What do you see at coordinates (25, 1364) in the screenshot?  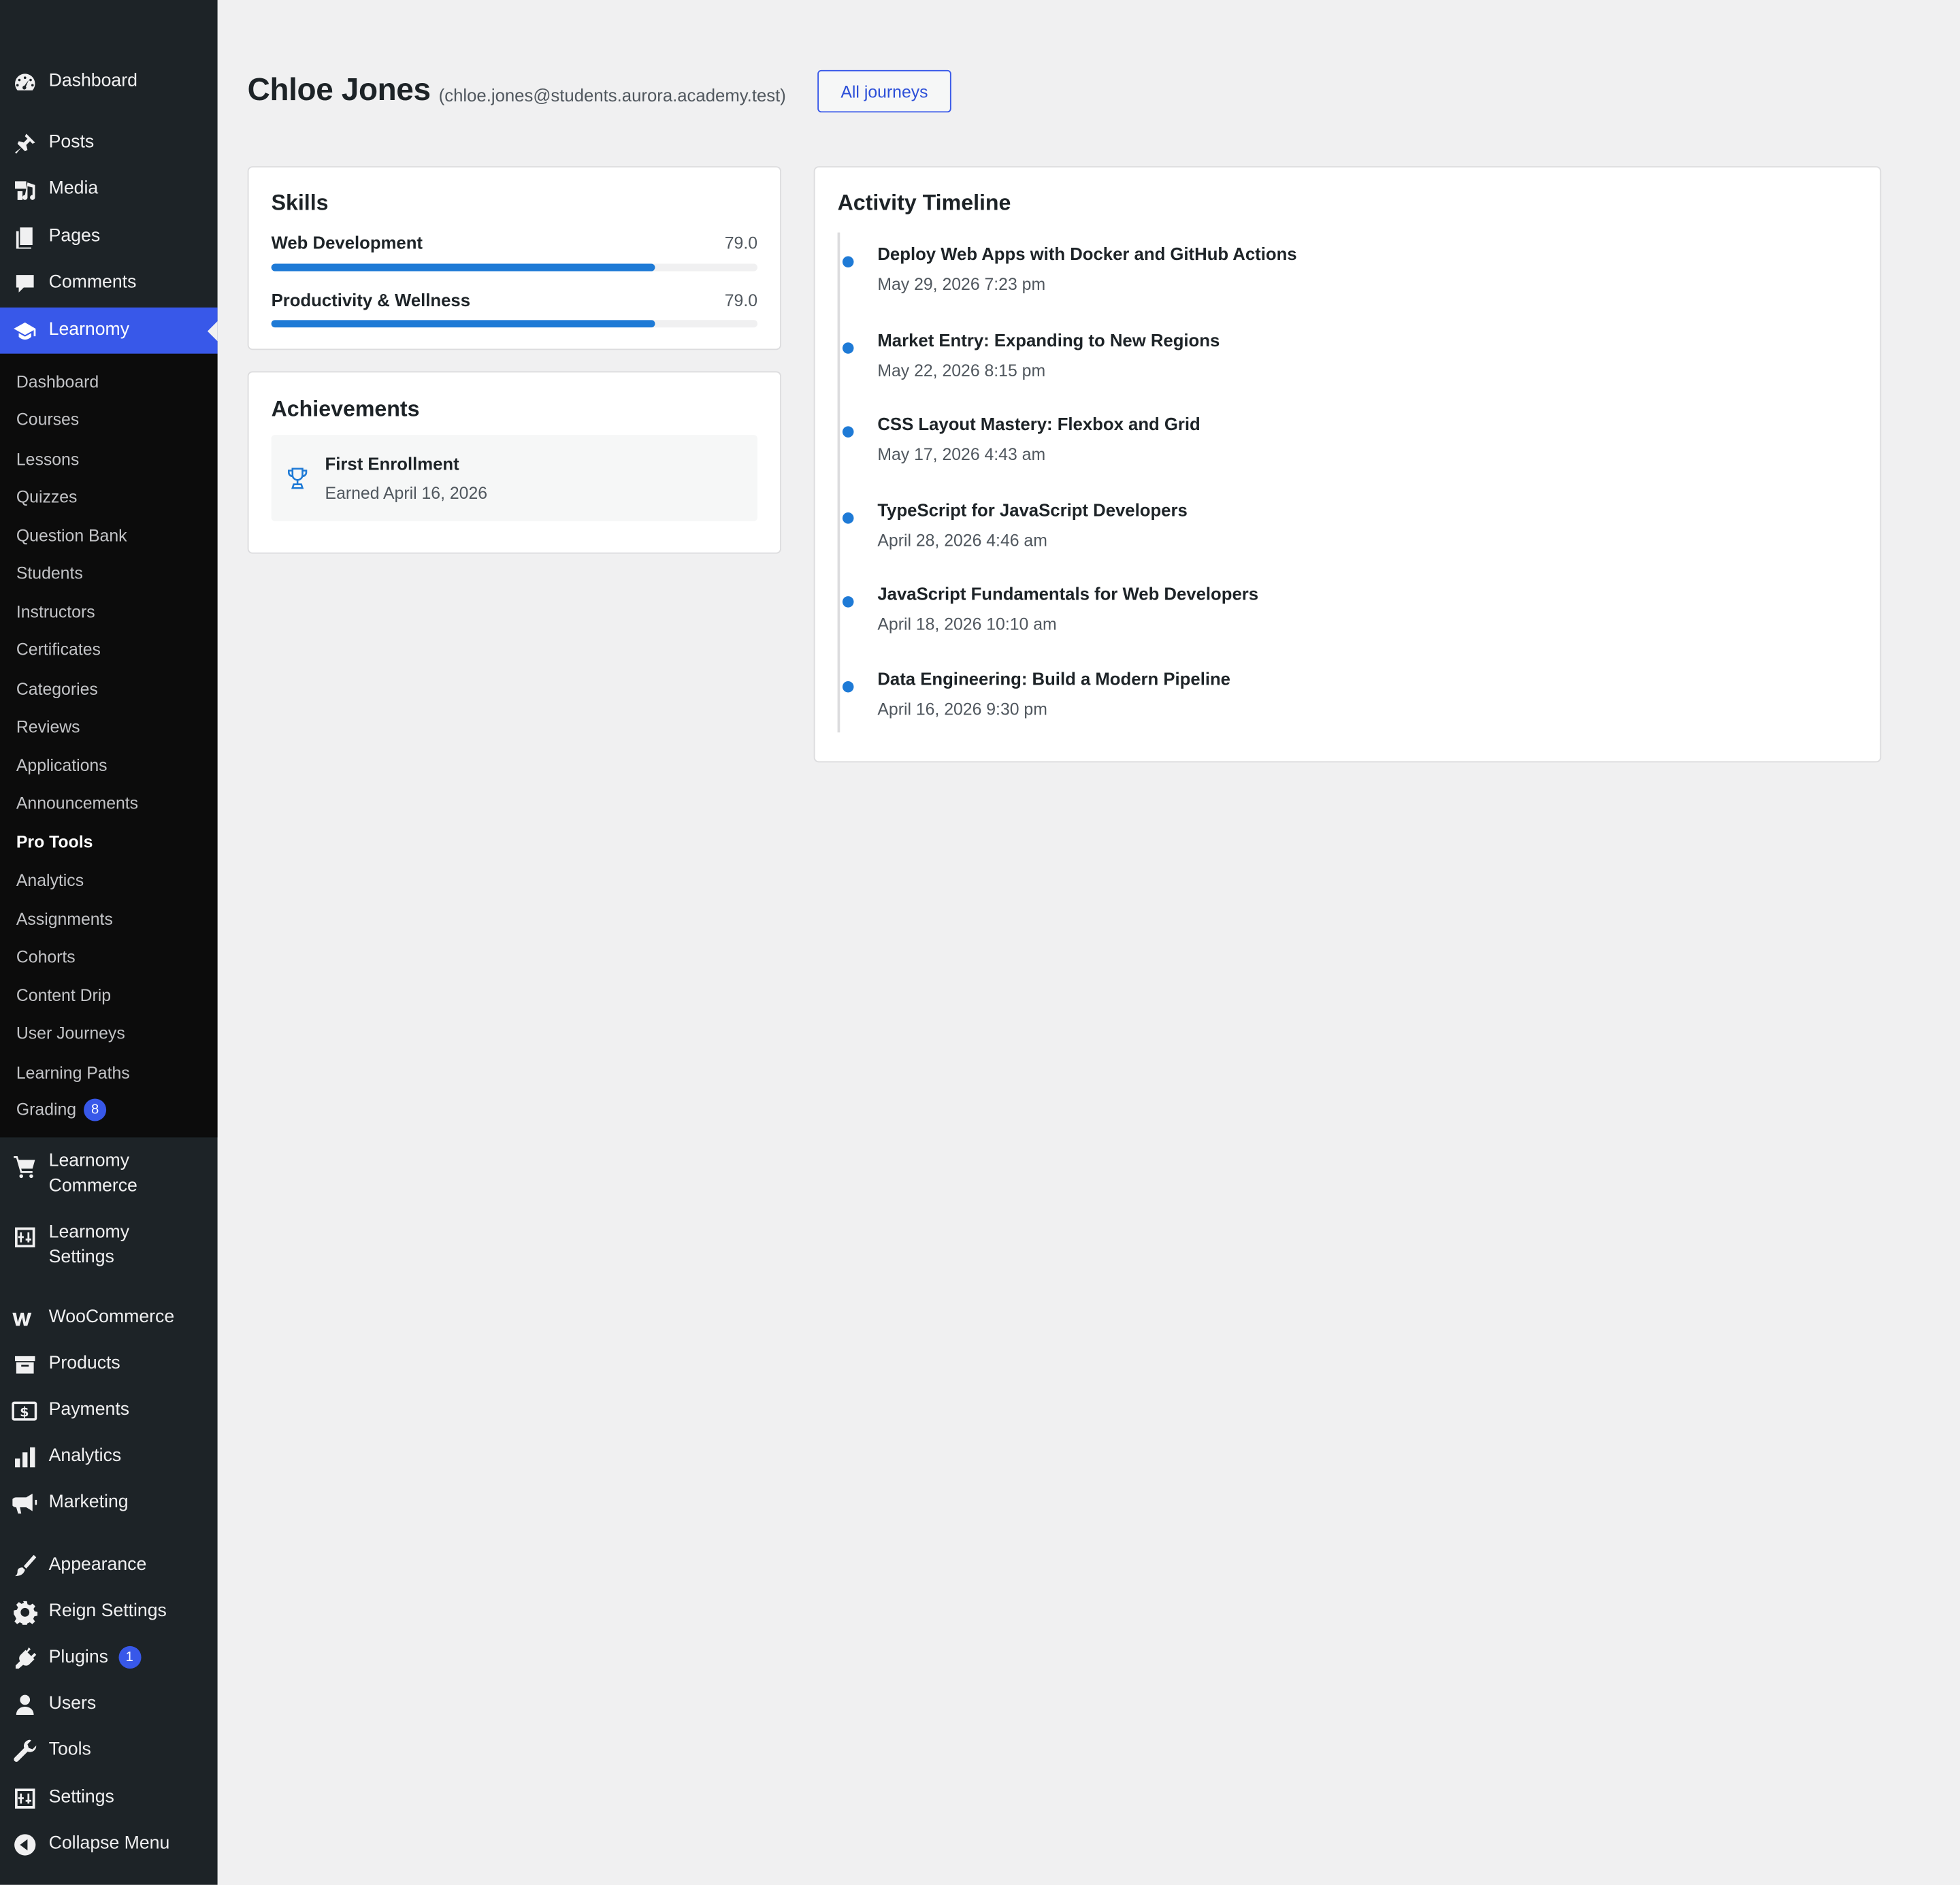 I see `archive-icon` at bounding box center [25, 1364].